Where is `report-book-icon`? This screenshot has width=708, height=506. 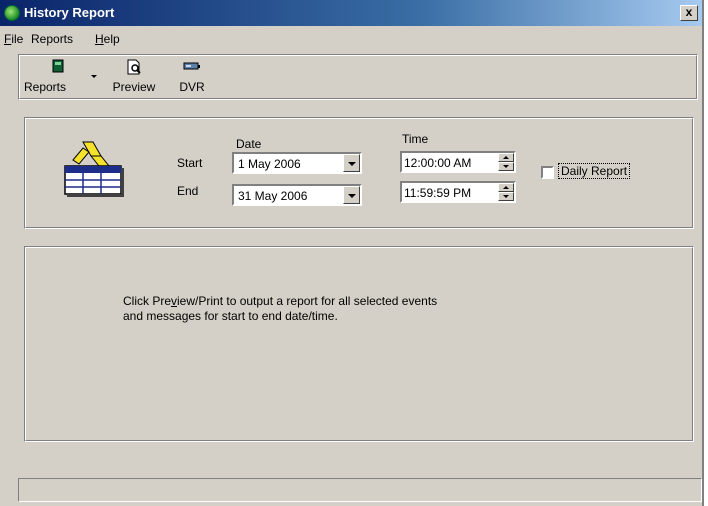
report-book-icon is located at coordinates (58, 66).